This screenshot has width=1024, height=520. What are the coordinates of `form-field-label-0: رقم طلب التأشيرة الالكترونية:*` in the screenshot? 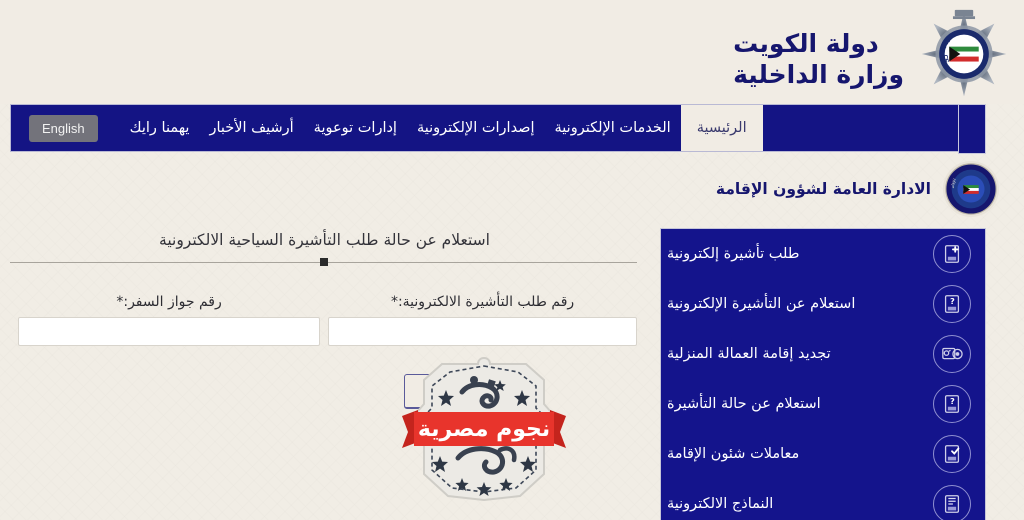 It's located at (482, 302).